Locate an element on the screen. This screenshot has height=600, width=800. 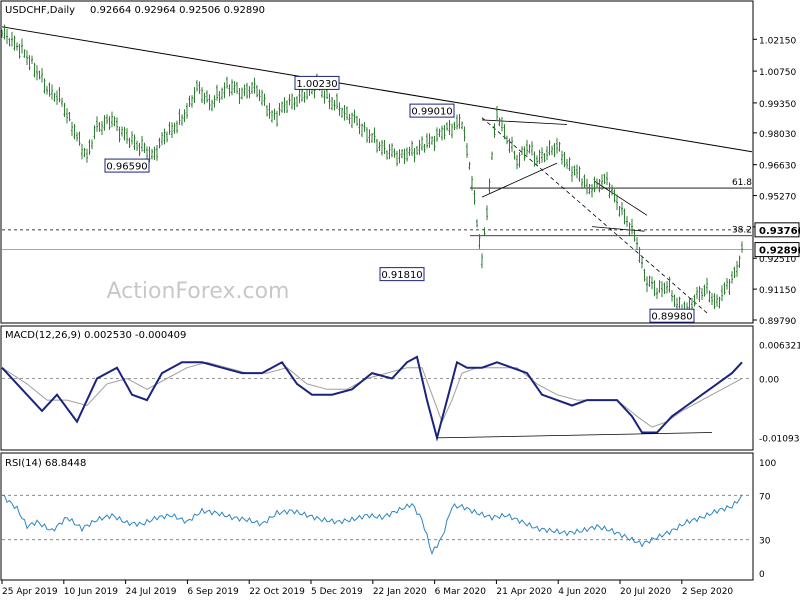
annotation-label-0: 1.00230 is located at coordinates (316, 84).